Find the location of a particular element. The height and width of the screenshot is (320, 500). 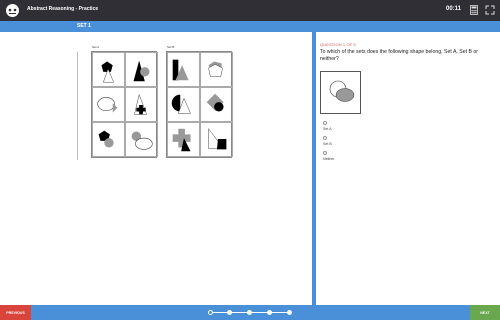

logo-icon is located at coordinates (12, 10).